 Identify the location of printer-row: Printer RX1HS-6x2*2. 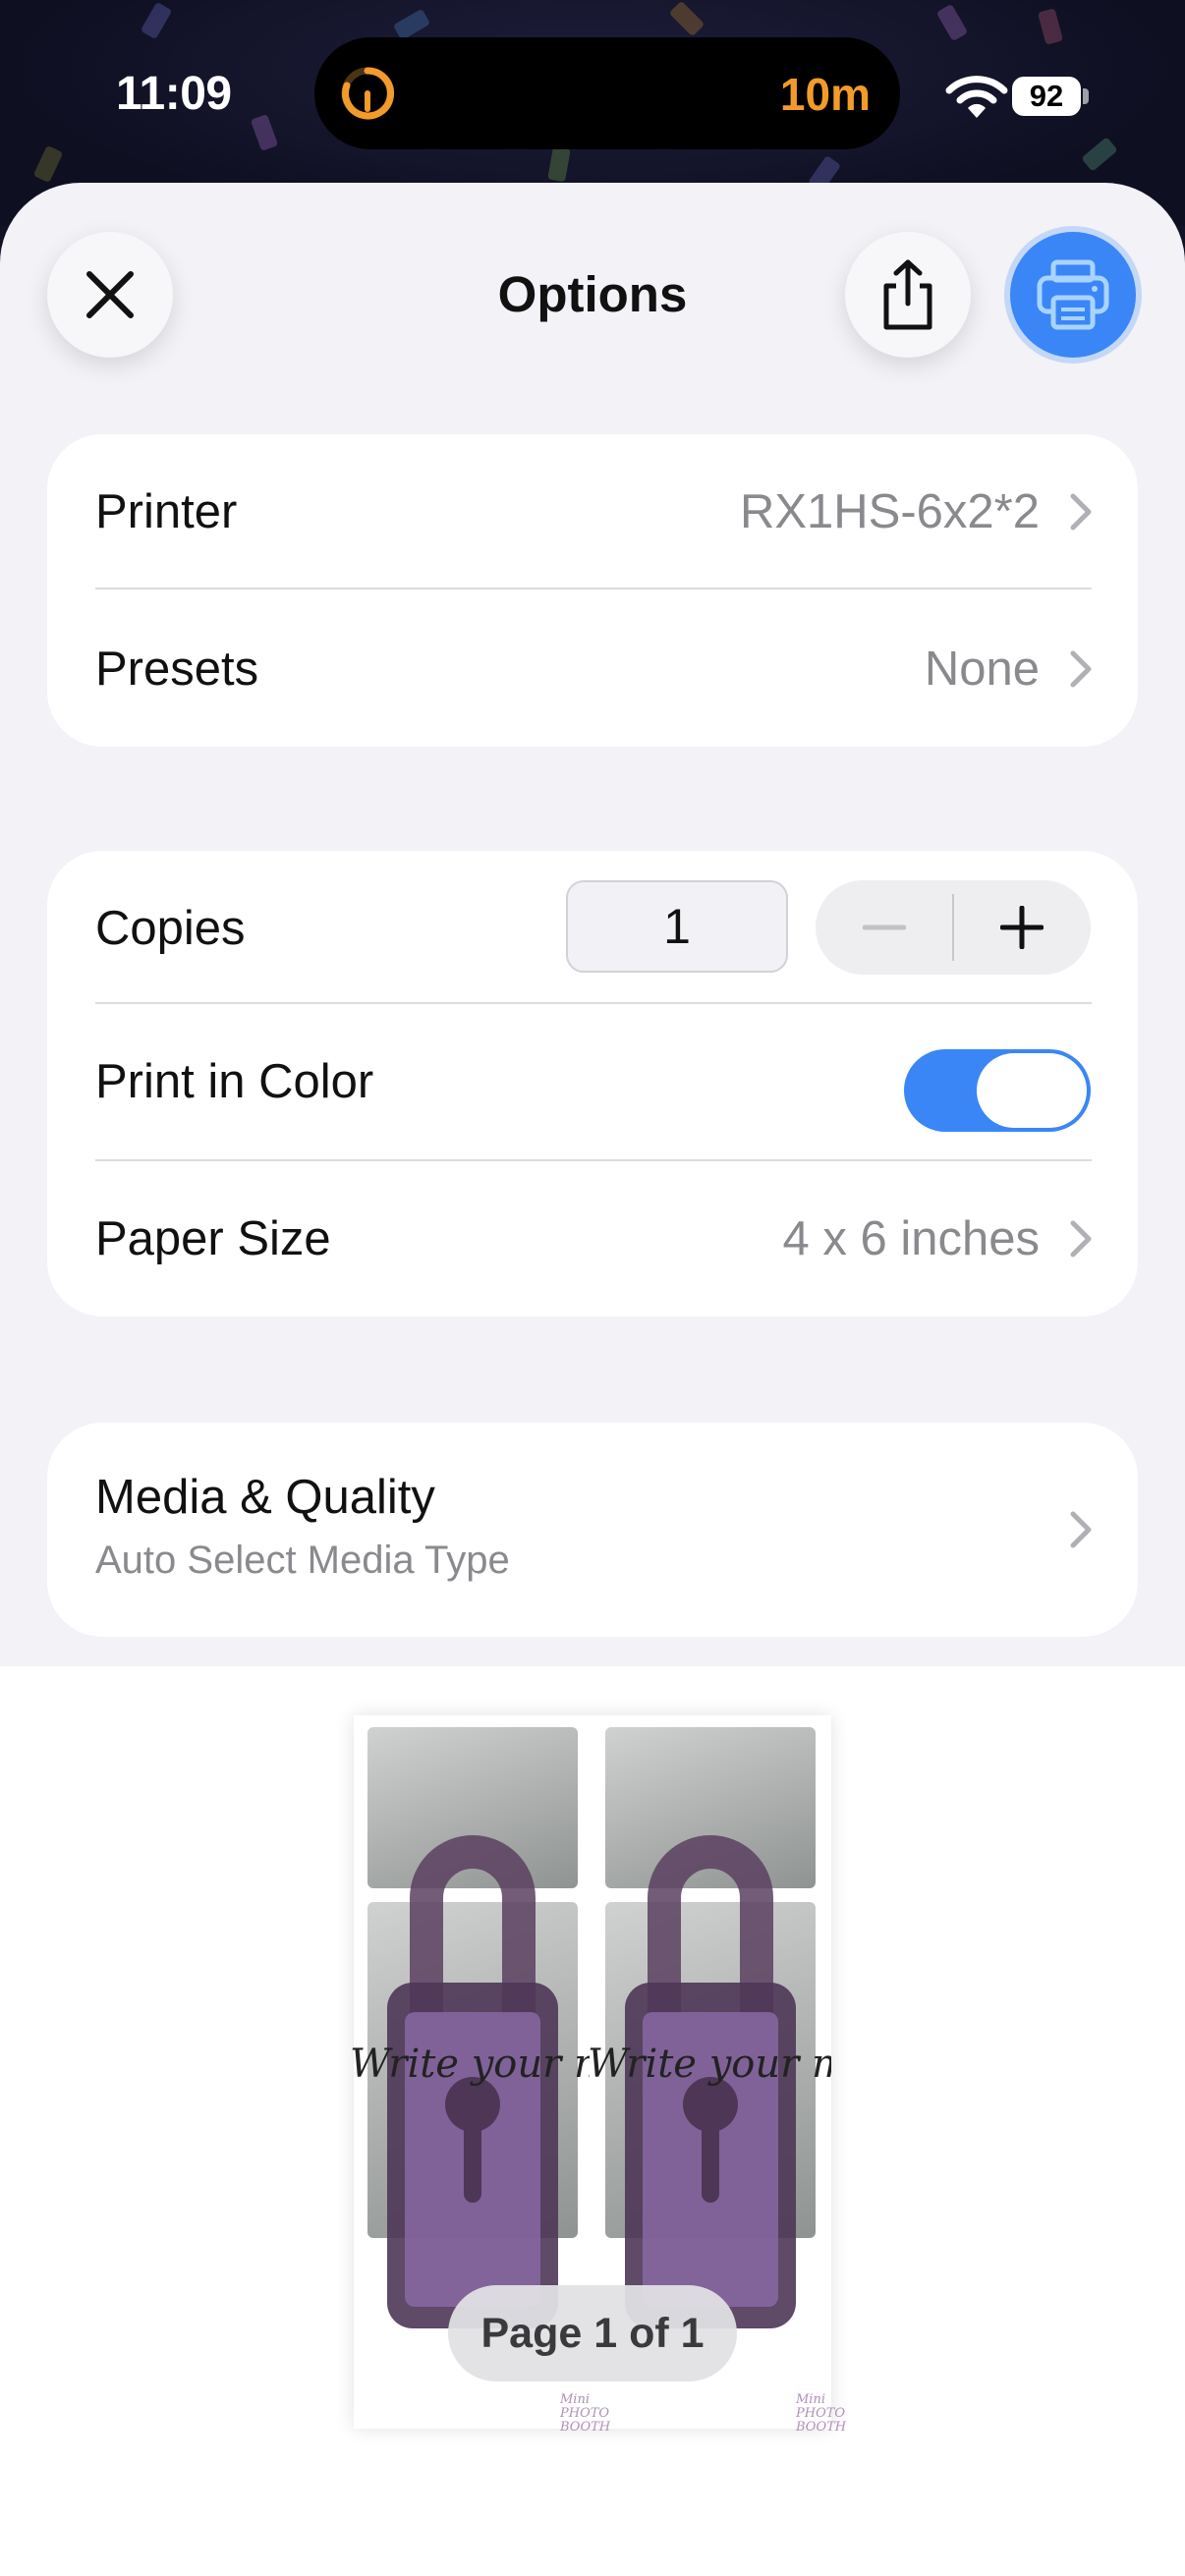
(592, 511).